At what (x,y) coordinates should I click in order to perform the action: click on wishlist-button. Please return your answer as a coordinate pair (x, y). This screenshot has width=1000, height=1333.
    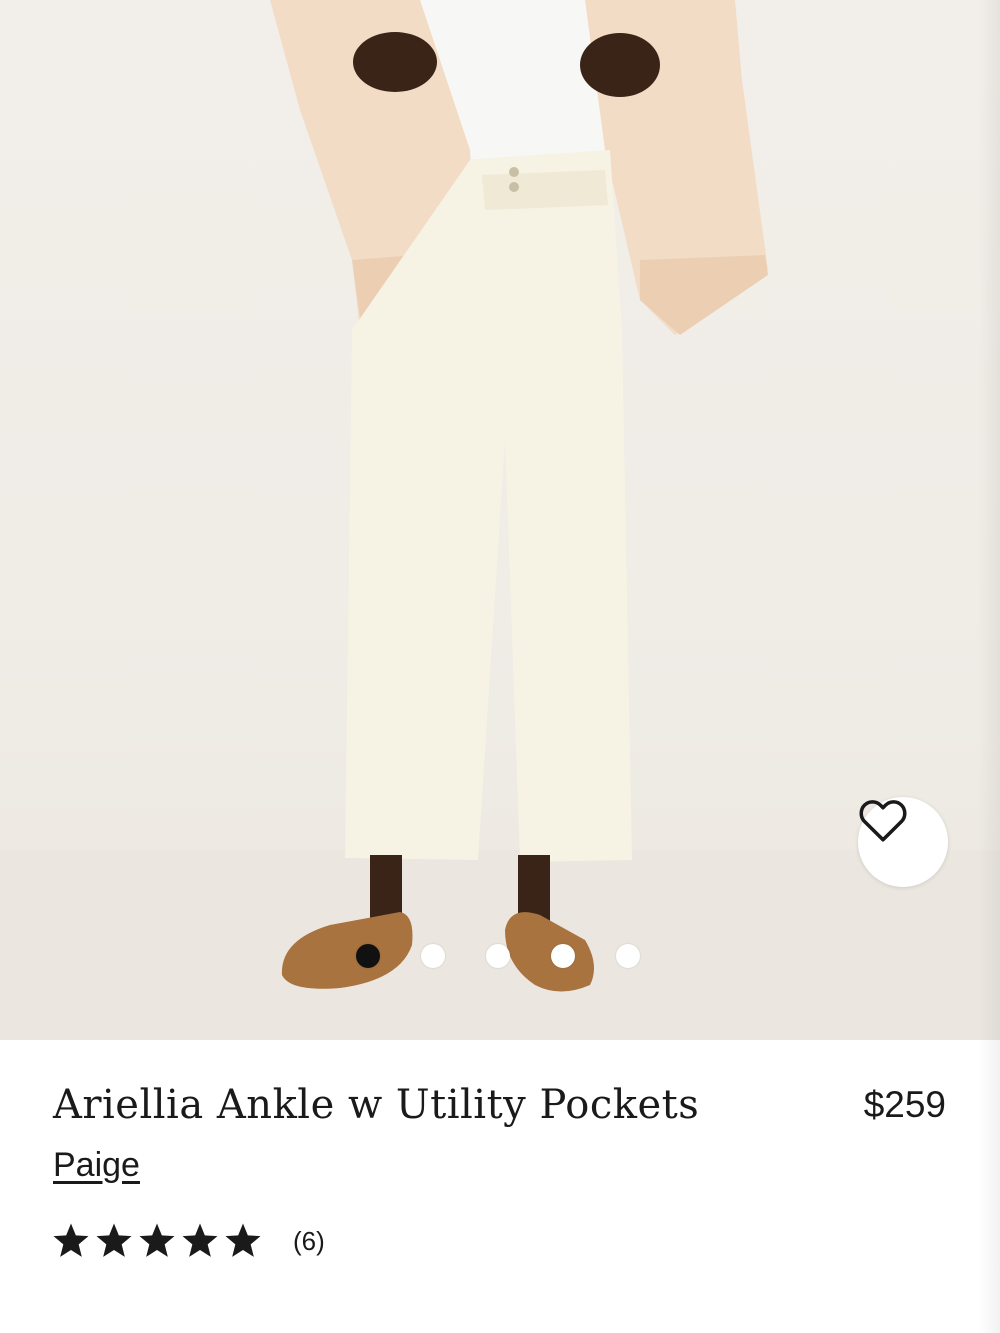
    Looking at the image, I should click on (903, 842).